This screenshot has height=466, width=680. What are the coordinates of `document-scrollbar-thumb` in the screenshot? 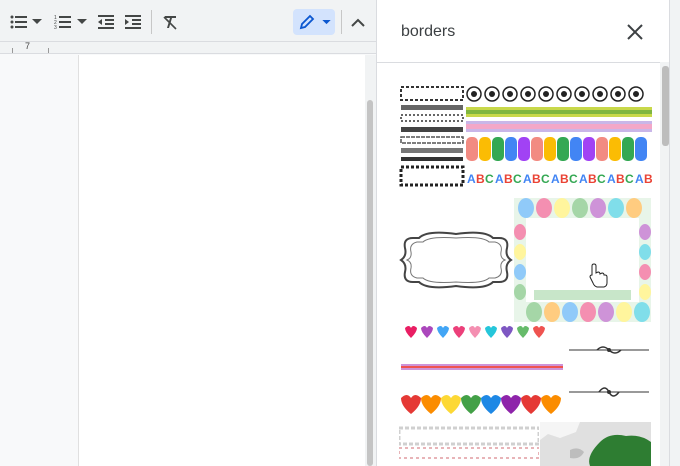 It's located at (370, 283).